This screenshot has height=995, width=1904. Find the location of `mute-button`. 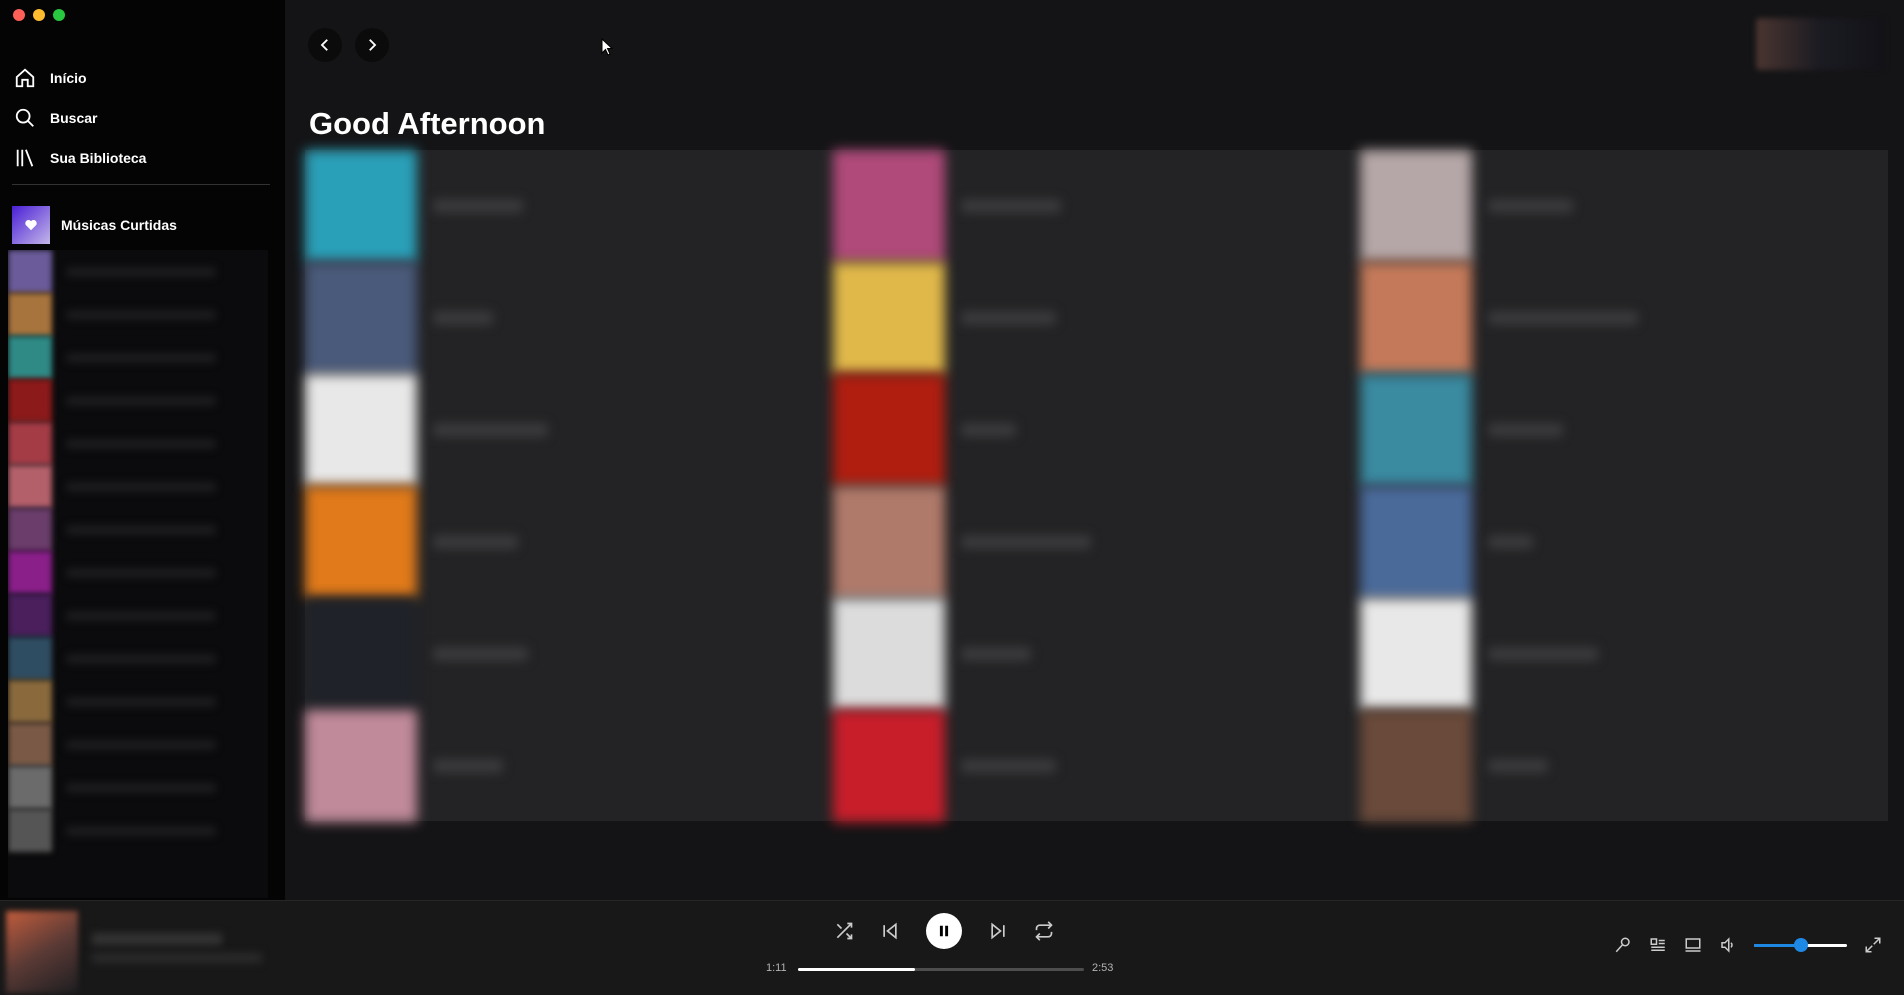

mute-button is located at coordinates (1728, 945).